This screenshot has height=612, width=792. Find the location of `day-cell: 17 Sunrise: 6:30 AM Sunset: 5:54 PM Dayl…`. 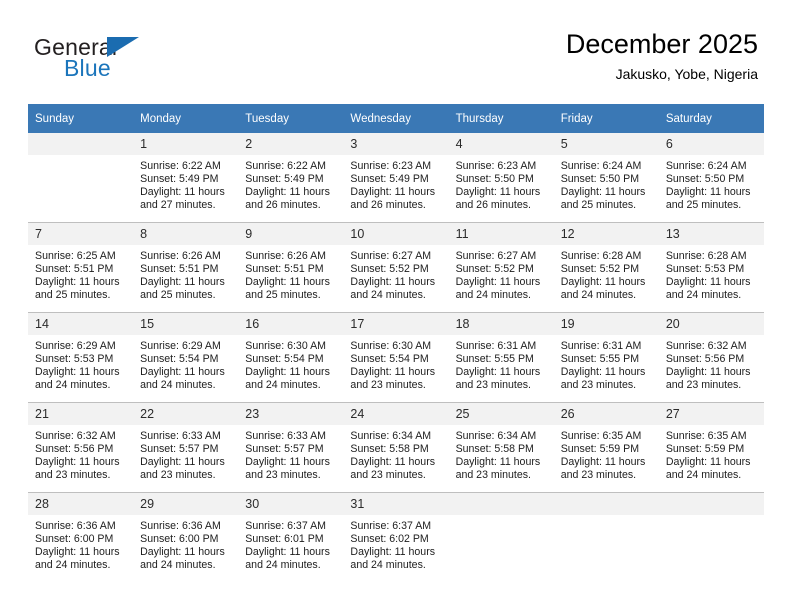

day-cell: 17 Sunrise: 6:30 AM Sunset: 5:54 PM Dayl… is located at coordinates (396, 357).